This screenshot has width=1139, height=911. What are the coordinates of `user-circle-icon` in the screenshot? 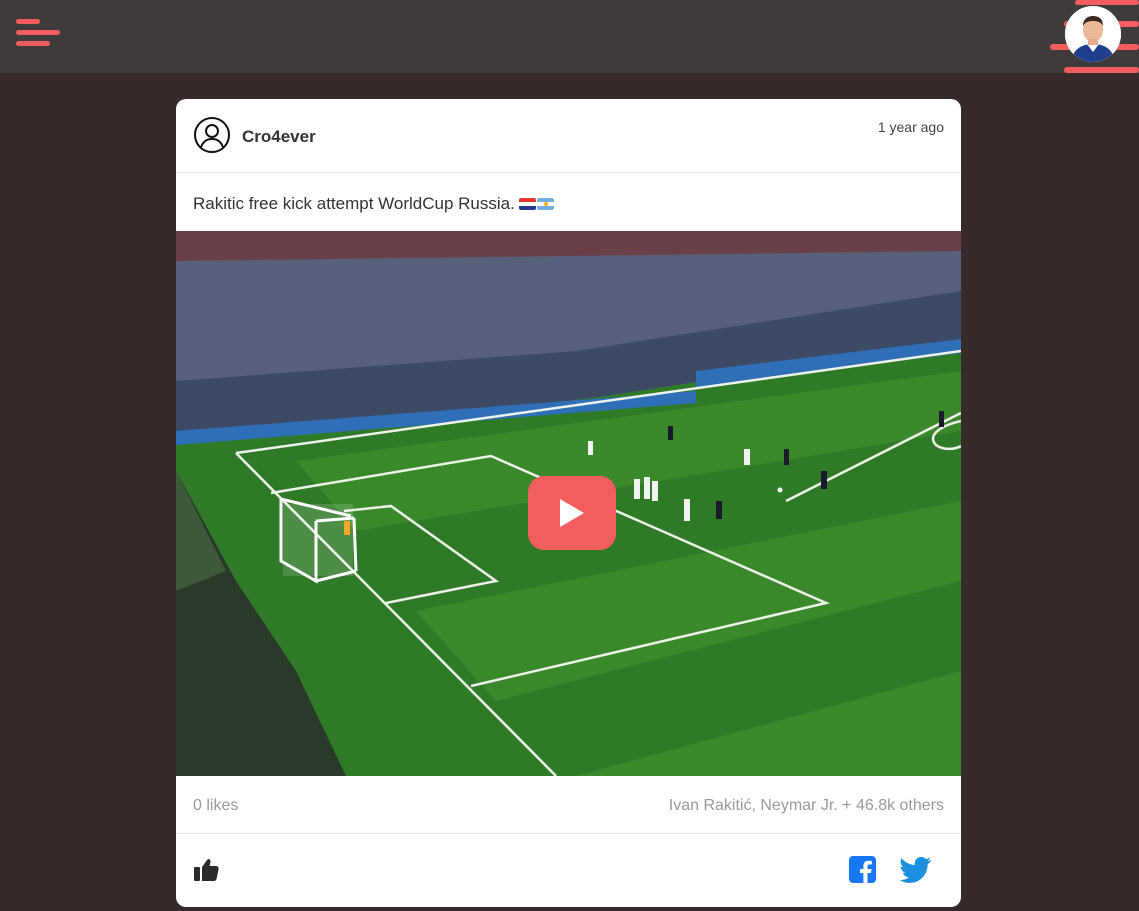 It's located at (212, 135).